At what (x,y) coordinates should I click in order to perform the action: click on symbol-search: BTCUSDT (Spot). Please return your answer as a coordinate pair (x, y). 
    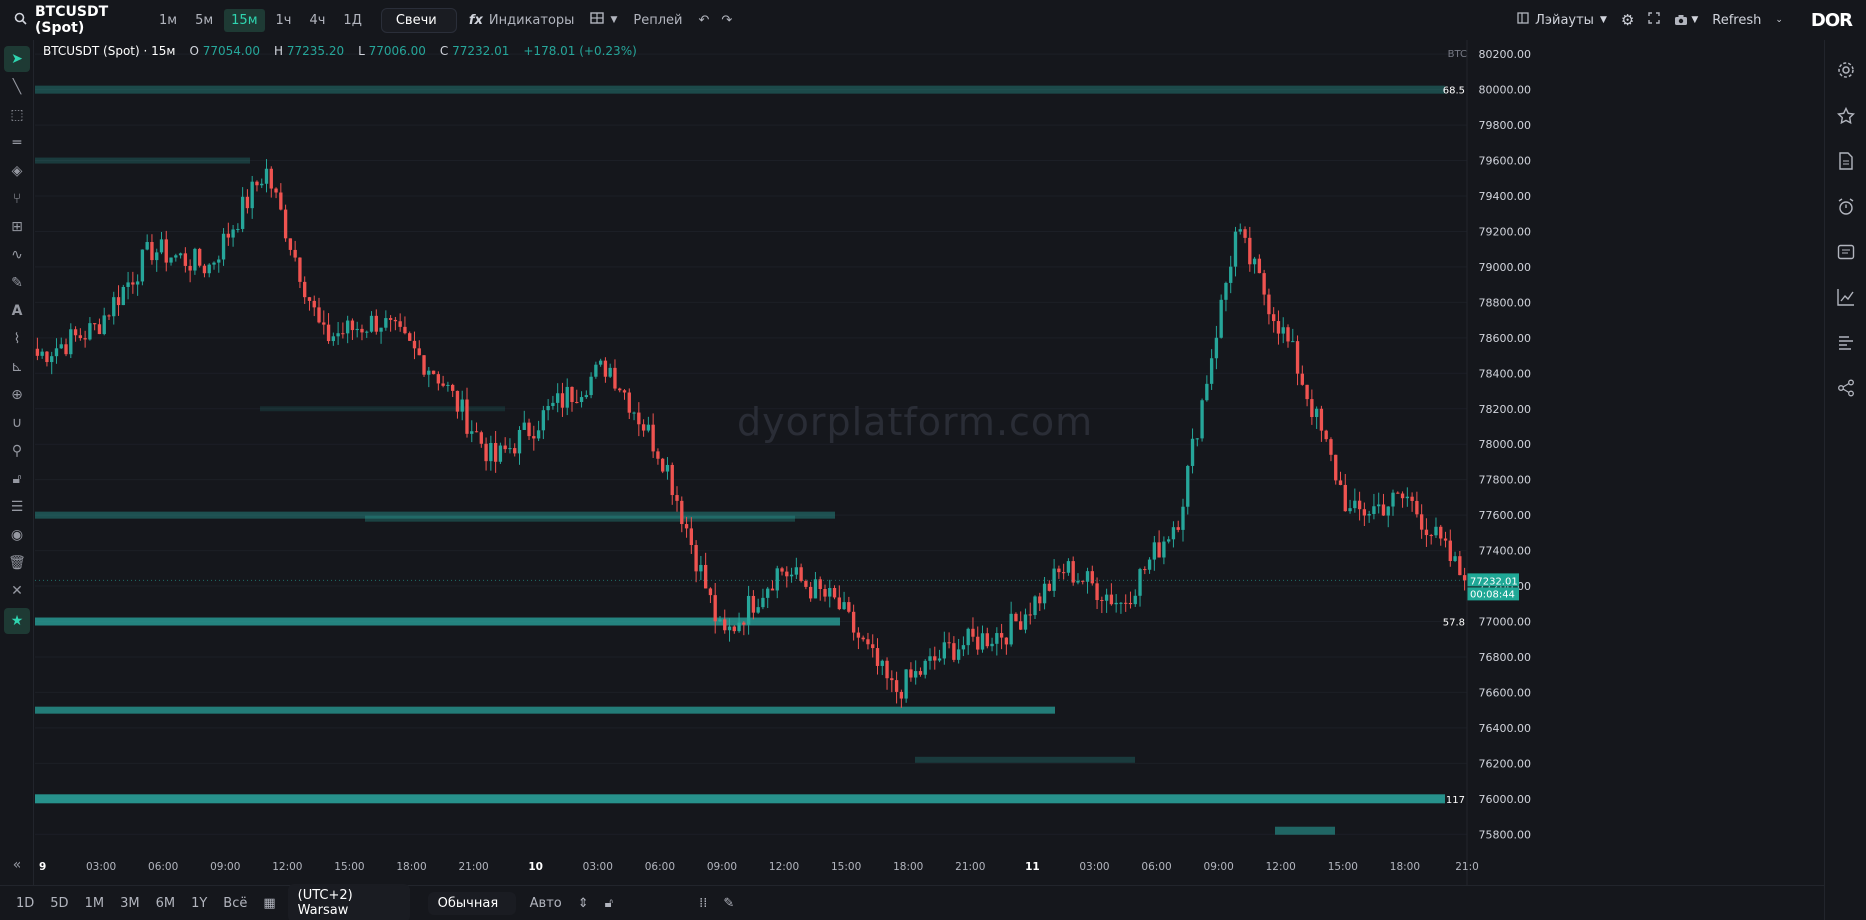
    Looking at the image, I should click on (75, 20).